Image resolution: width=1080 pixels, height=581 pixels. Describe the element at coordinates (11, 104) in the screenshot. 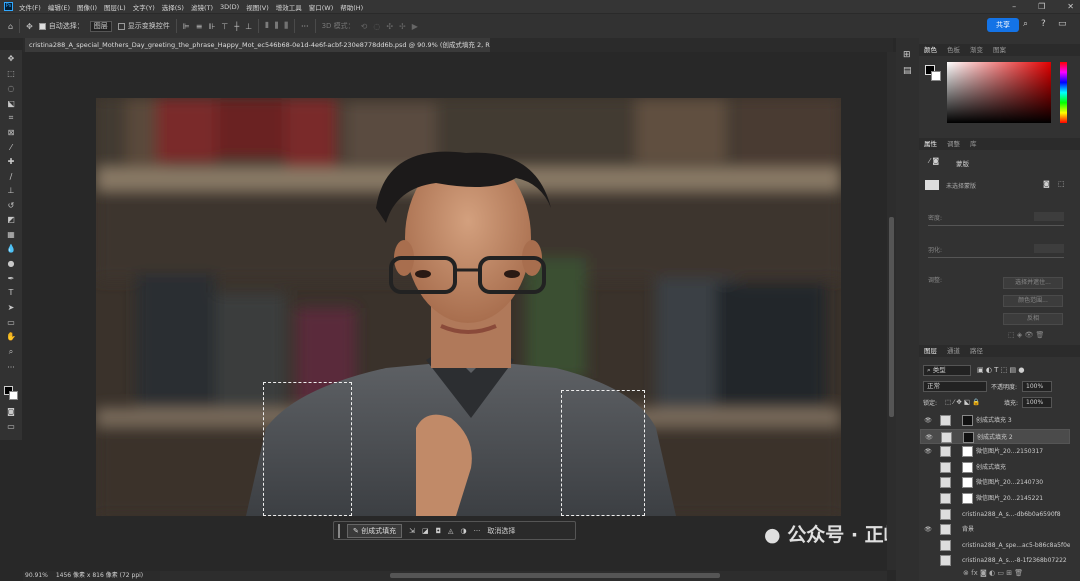

I see `object-select-icon: ⬕` at that location.